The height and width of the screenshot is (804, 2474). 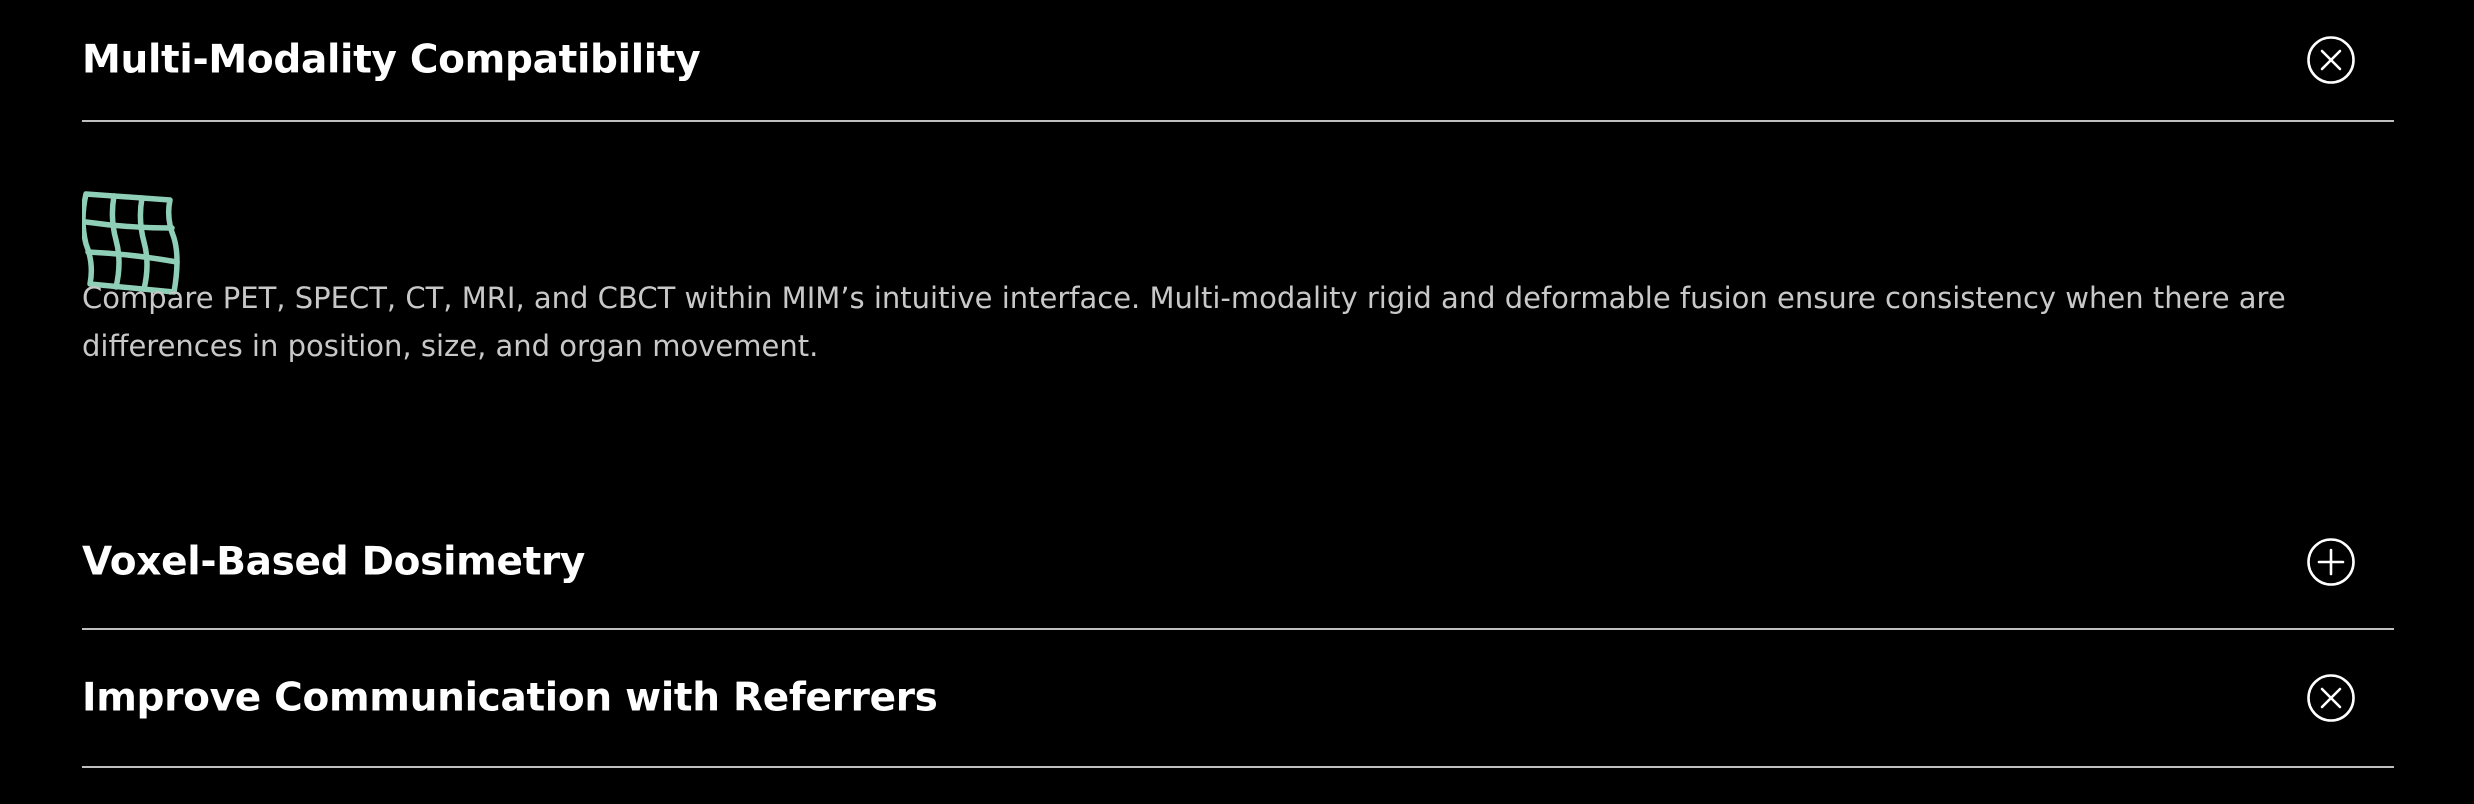 I want to click on accordion-header-multi-modality: Multi-Modality Compatibility, so click(x=1238, y=61).